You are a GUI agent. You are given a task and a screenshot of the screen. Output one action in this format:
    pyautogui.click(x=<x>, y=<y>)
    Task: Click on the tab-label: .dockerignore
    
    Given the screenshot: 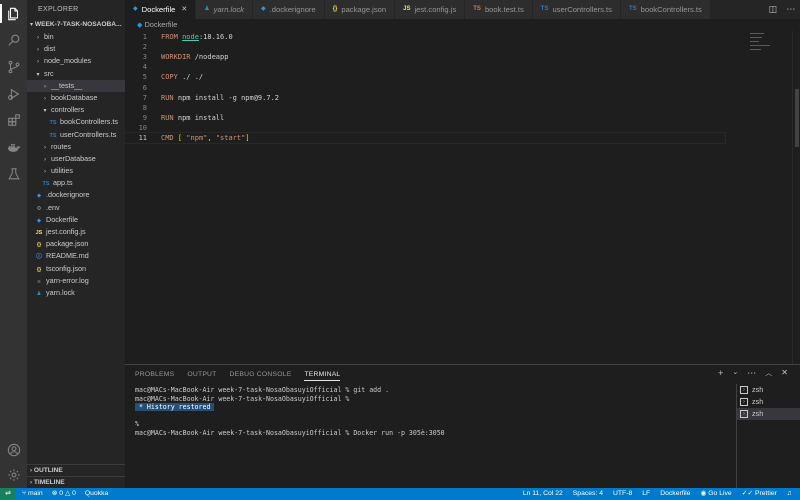 What is the action you would take?
    pyautogui.click(x=292, y=9)
    